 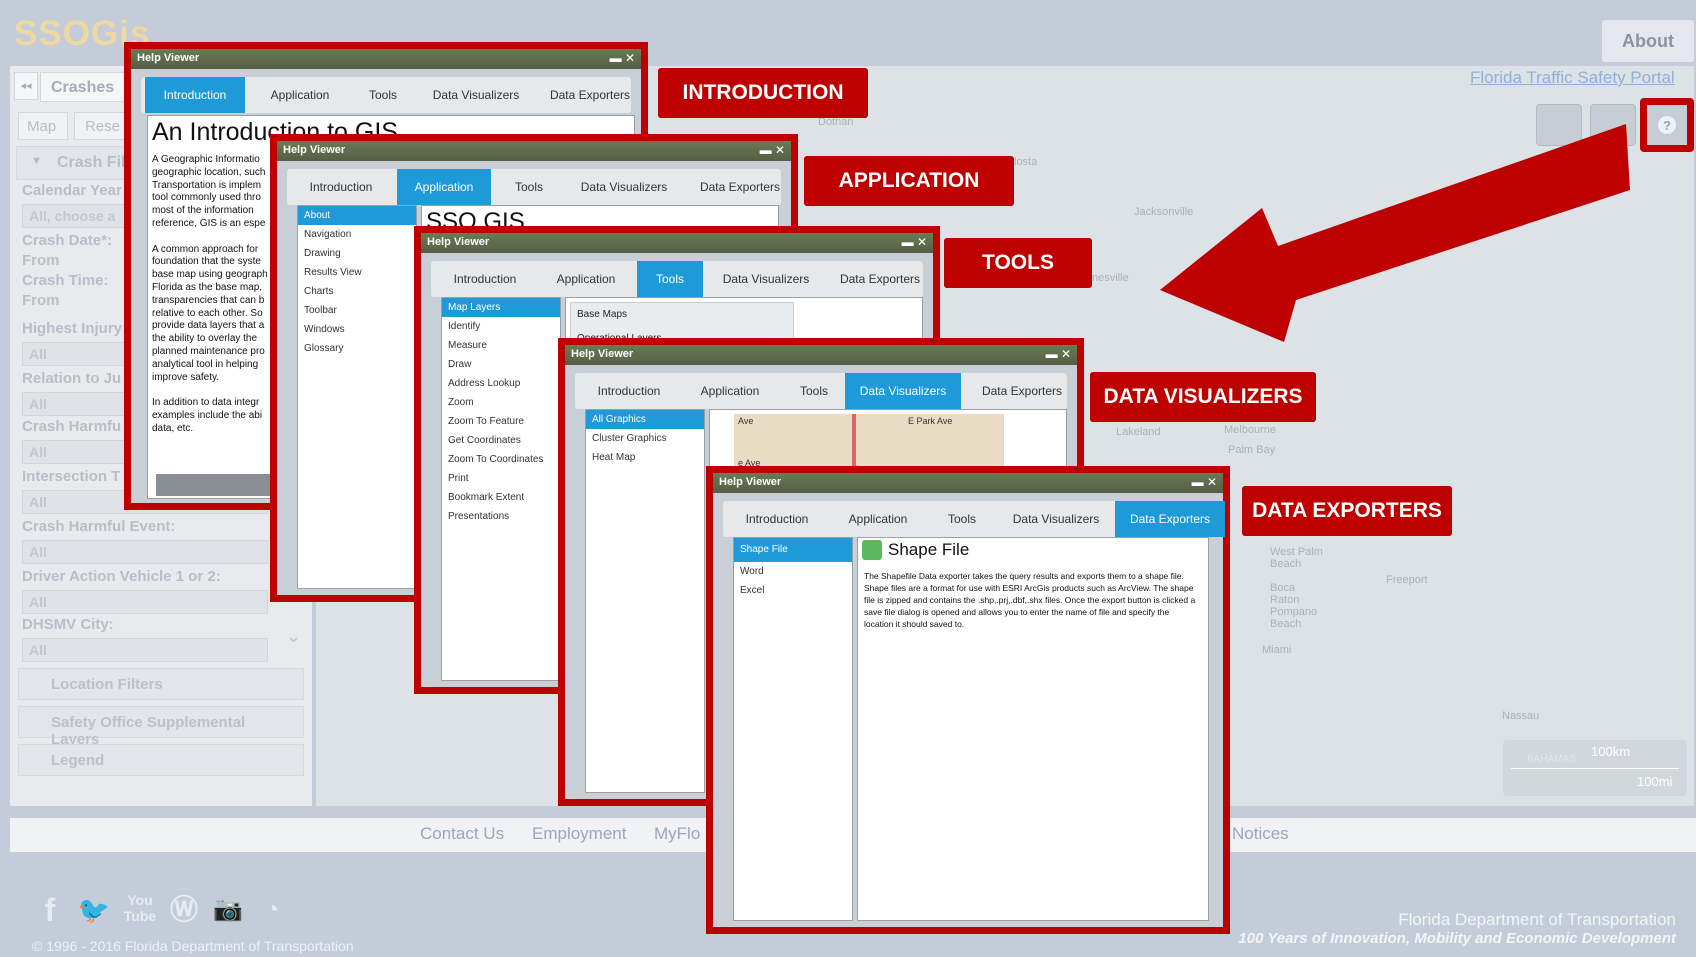 What do you see at coordinates (501, 307) in the screenshot?
I see `map-layers-item: Map Layers` at bounding box center [501, 307].